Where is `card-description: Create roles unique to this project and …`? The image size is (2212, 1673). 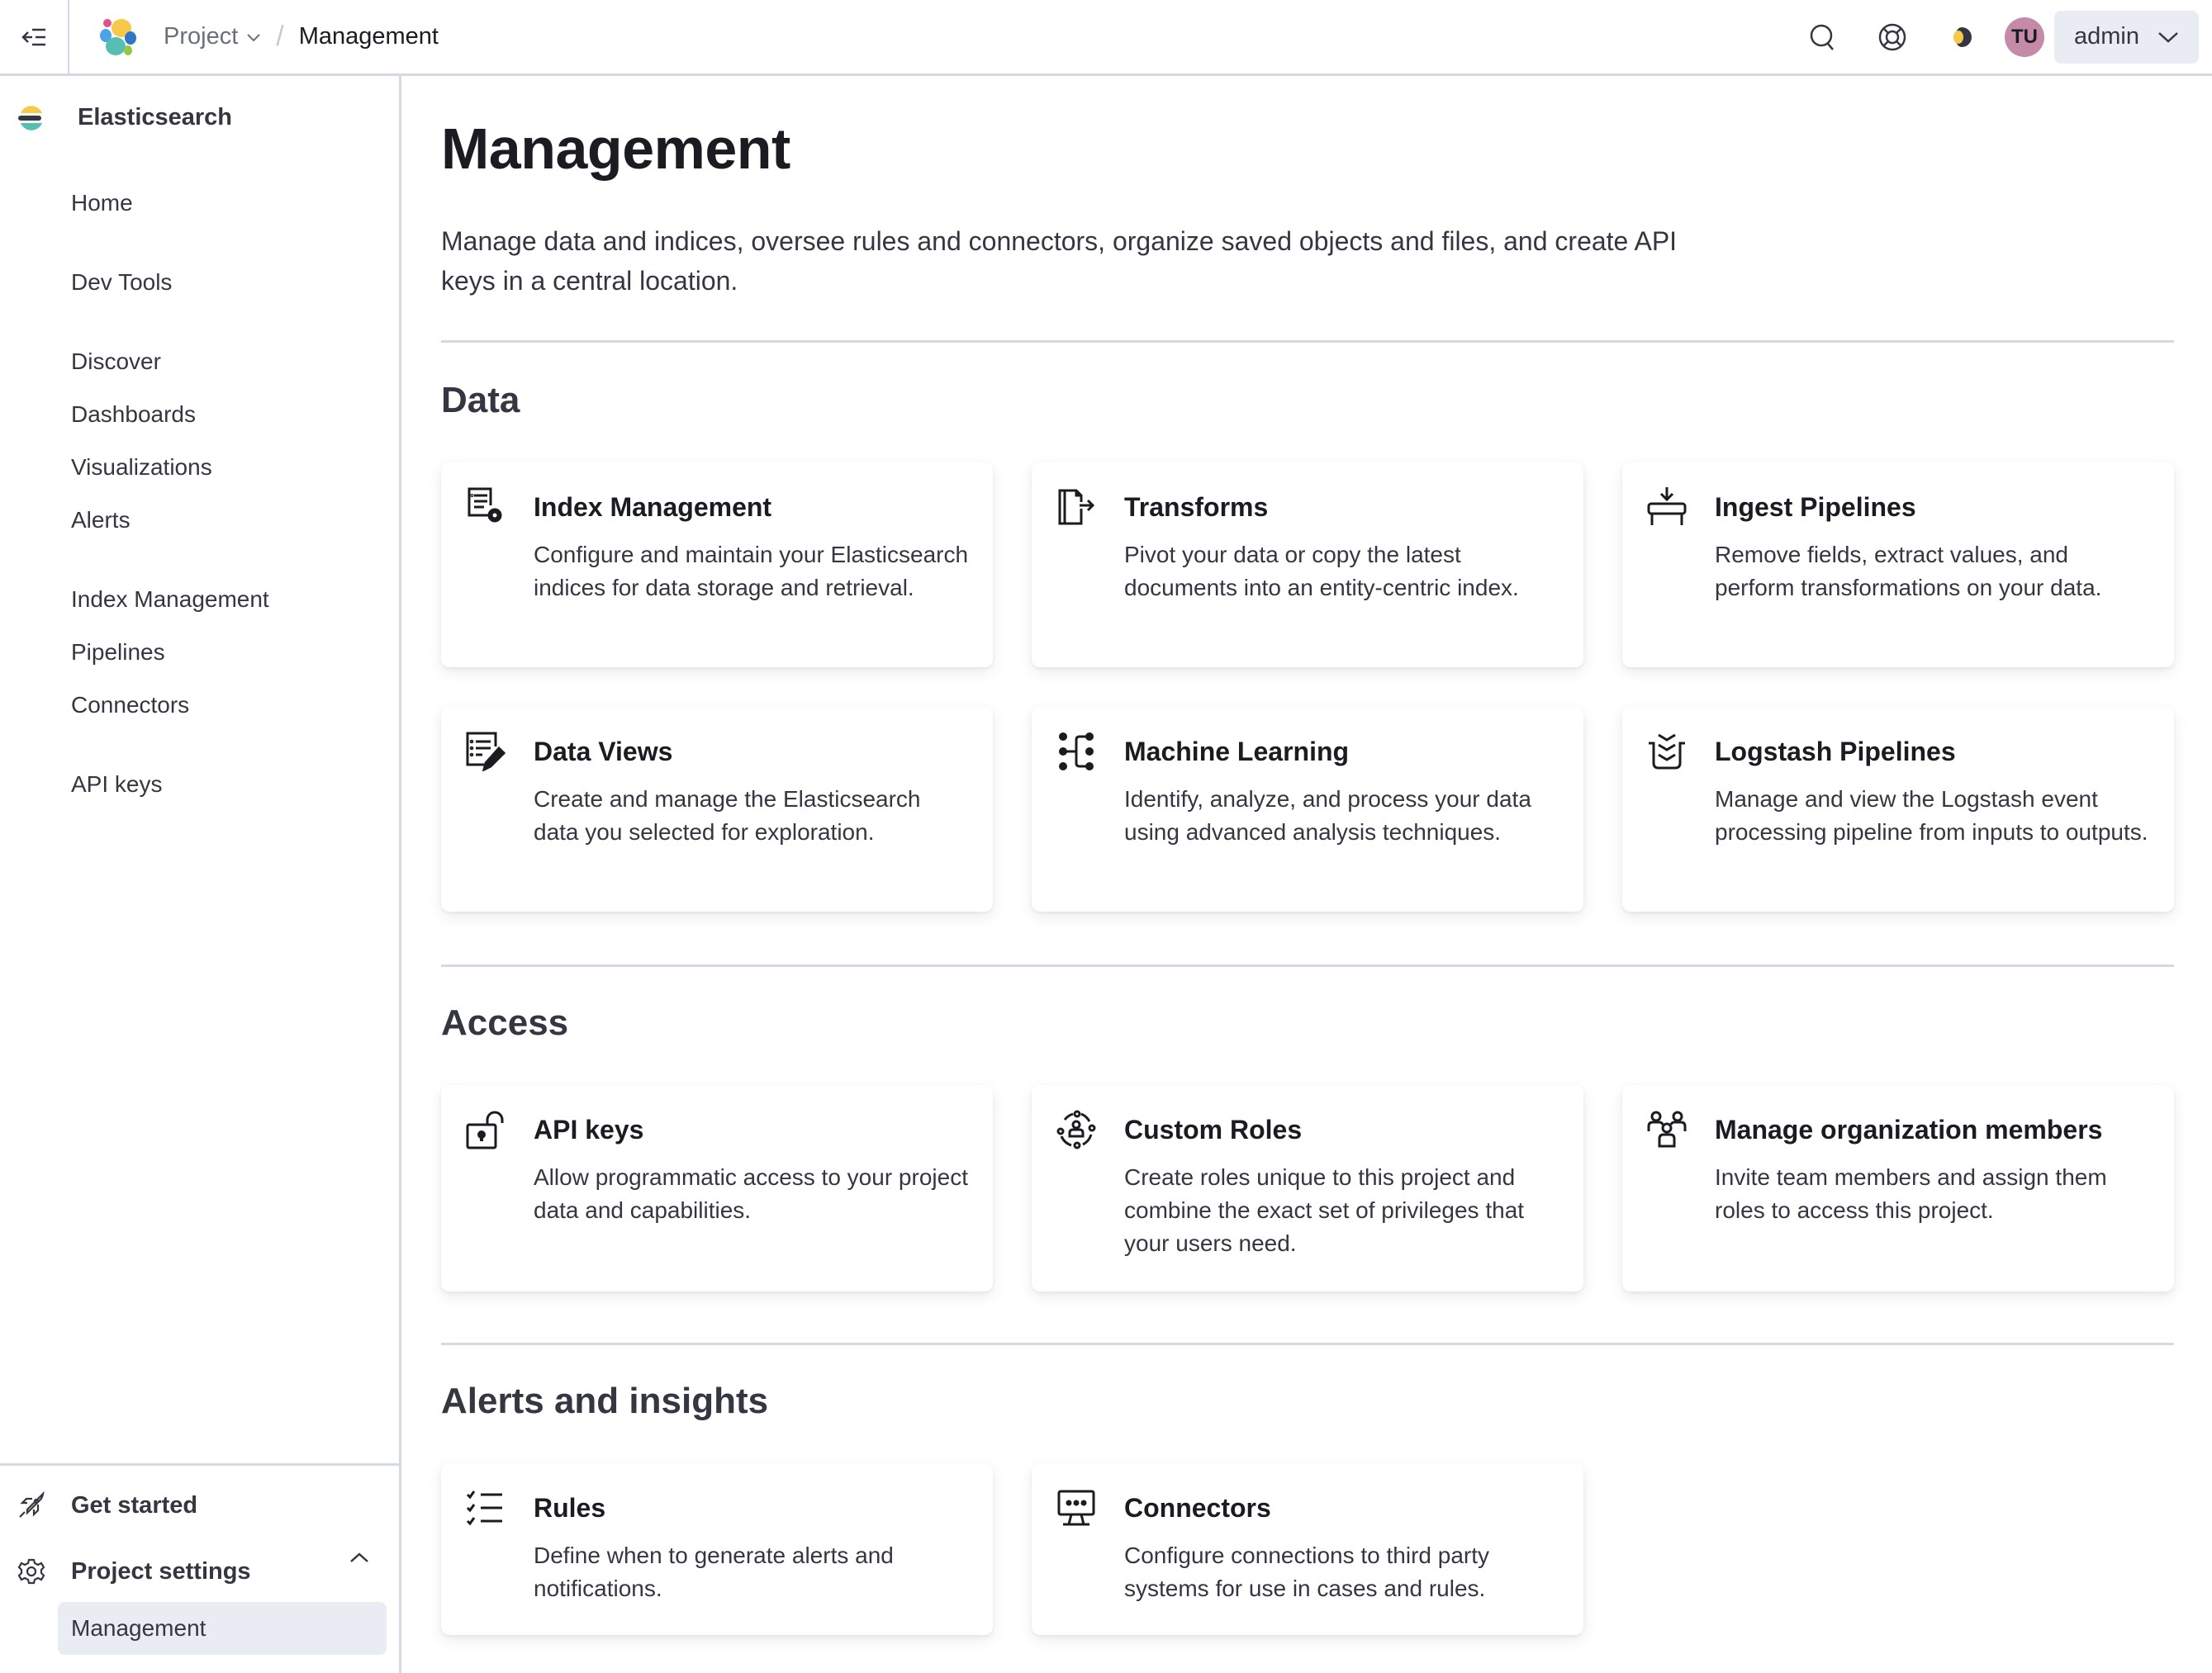
card-description: Create roles unique to this project and … is located at coordinates (1325, 1210).